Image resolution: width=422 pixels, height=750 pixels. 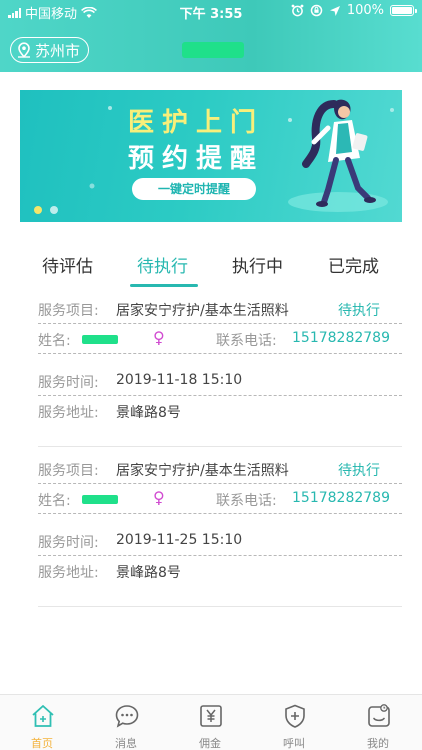 I want to click on rotation-lock-icon, so click(x=316, y=10).